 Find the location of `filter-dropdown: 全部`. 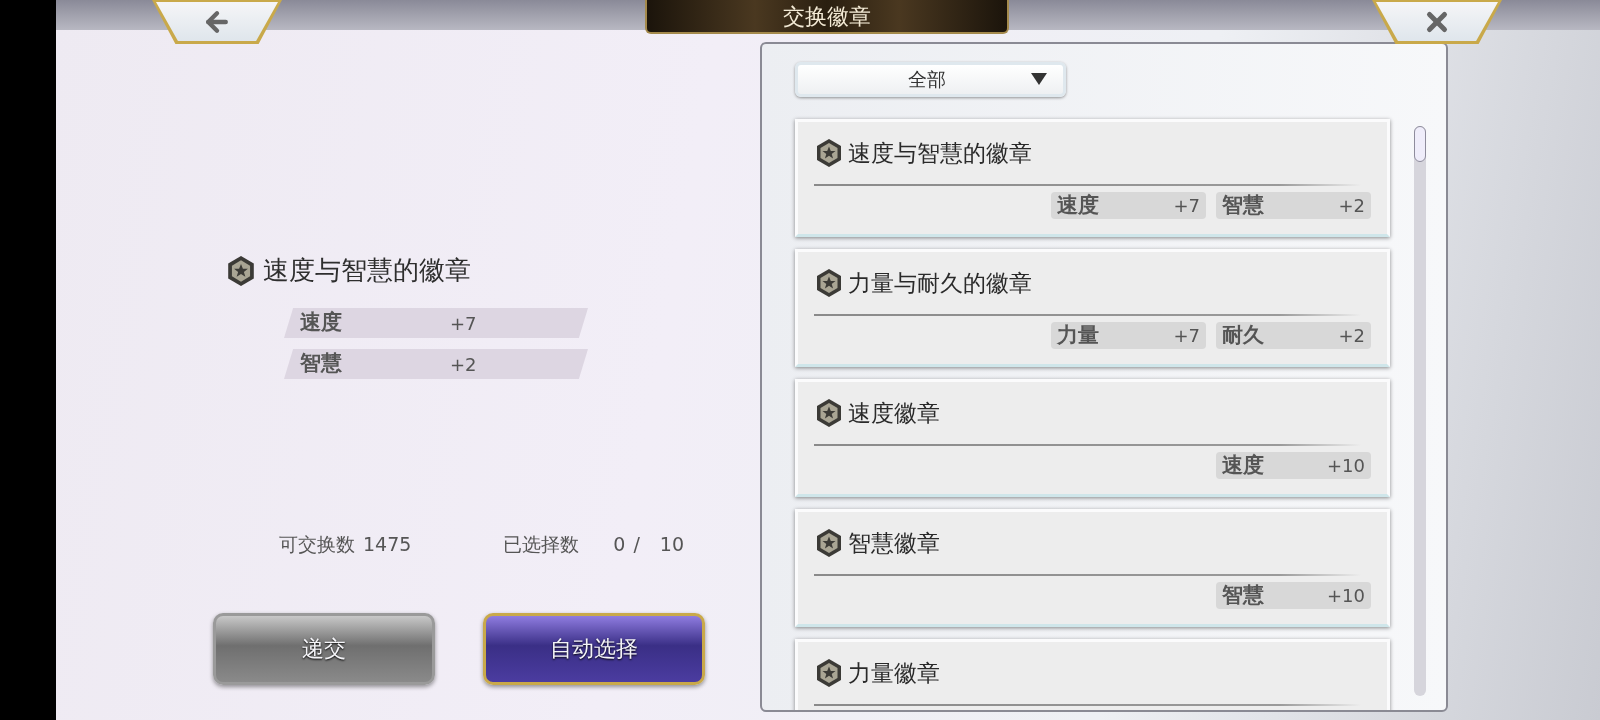

filter-dropdown: 全部 is located at coordinates (930, 79).